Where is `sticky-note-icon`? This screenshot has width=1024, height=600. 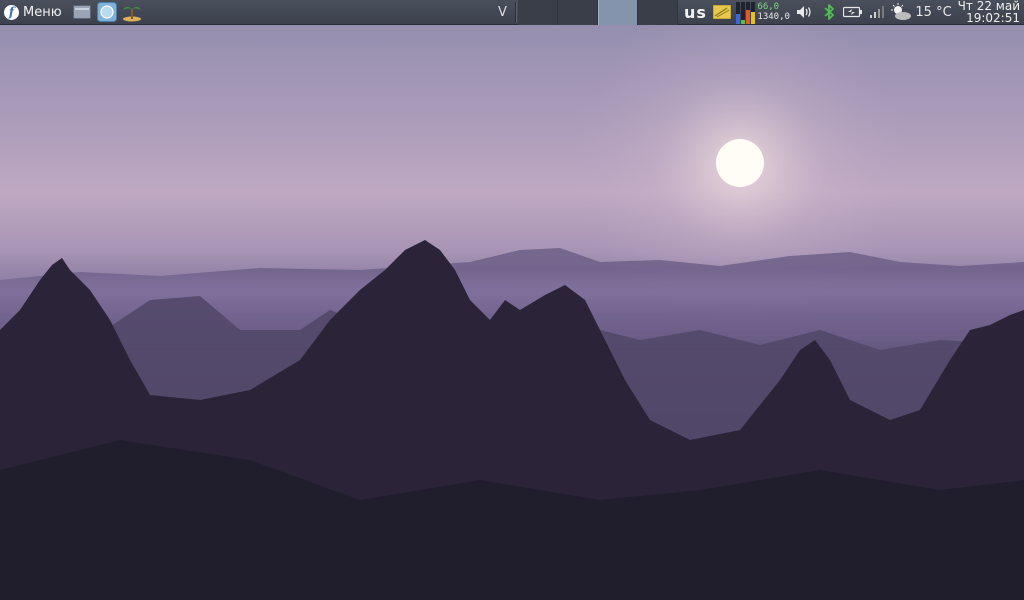
sticky-note-icon is located at coordinates (722, 12).